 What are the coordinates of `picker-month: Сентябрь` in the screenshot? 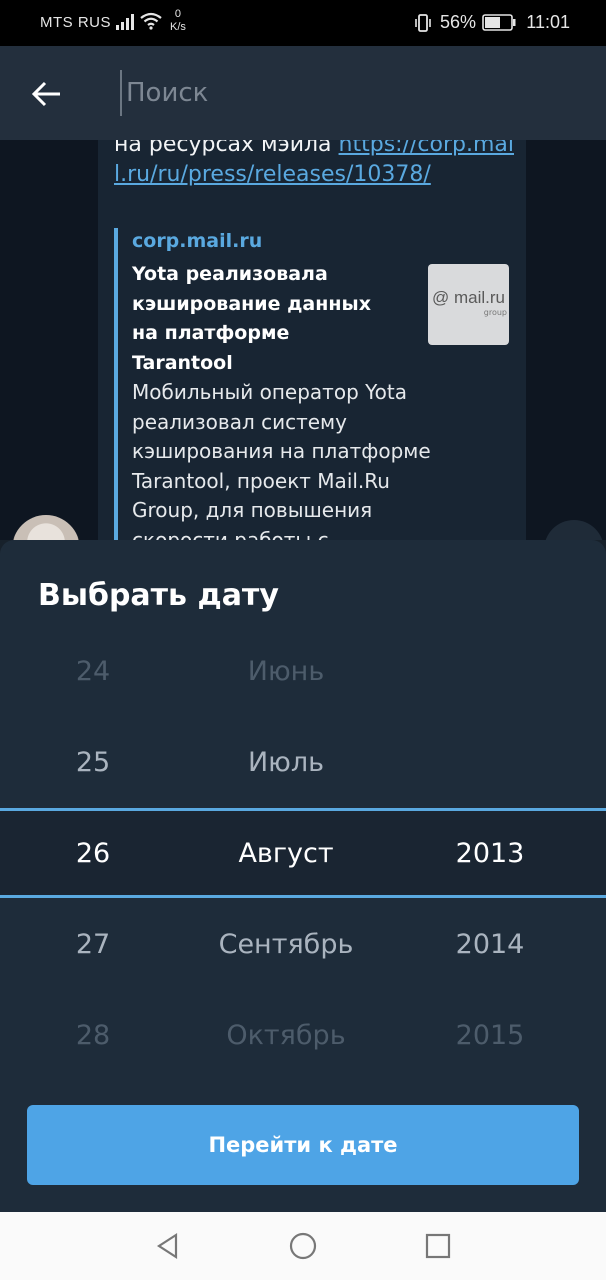 It's located at (286, 944).